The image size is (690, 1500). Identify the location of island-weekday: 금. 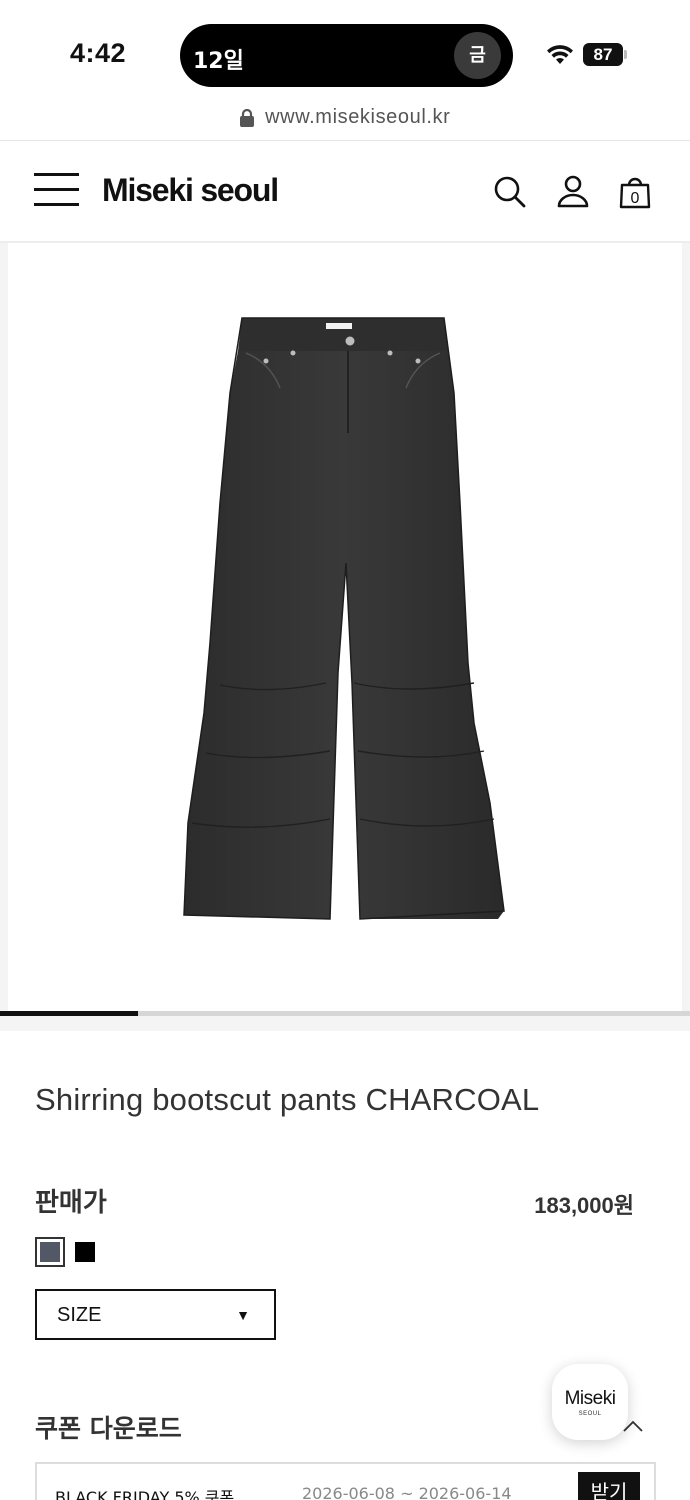
(477, 55).